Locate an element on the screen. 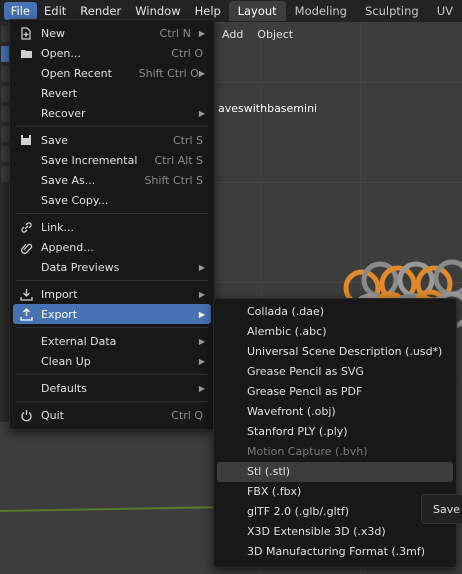 Image resolution: width=462 pixels, height=574 pixels. blender-logo-icon is located at coordinates (0, 11).